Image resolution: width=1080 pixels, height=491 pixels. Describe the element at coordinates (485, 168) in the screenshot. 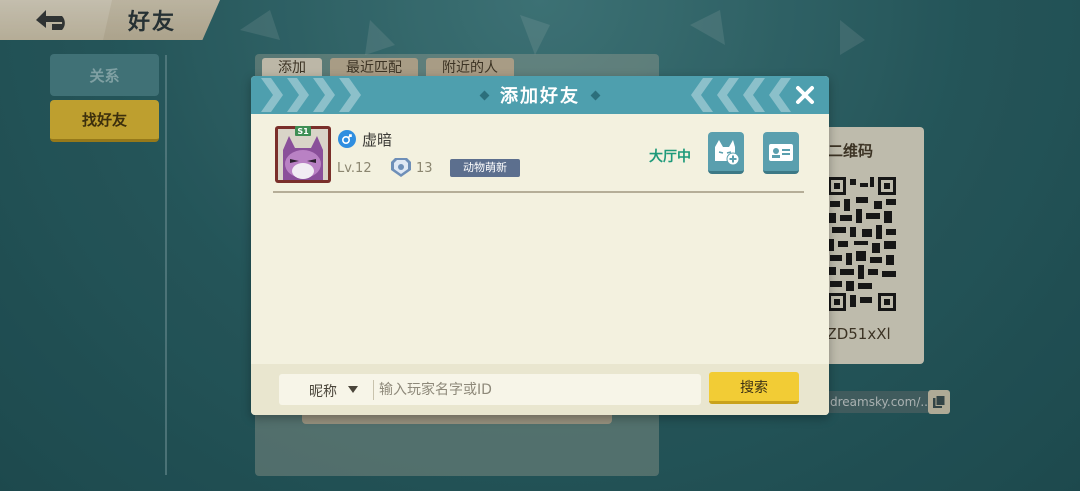

I see `title-tag: 动物萌新` at that location.